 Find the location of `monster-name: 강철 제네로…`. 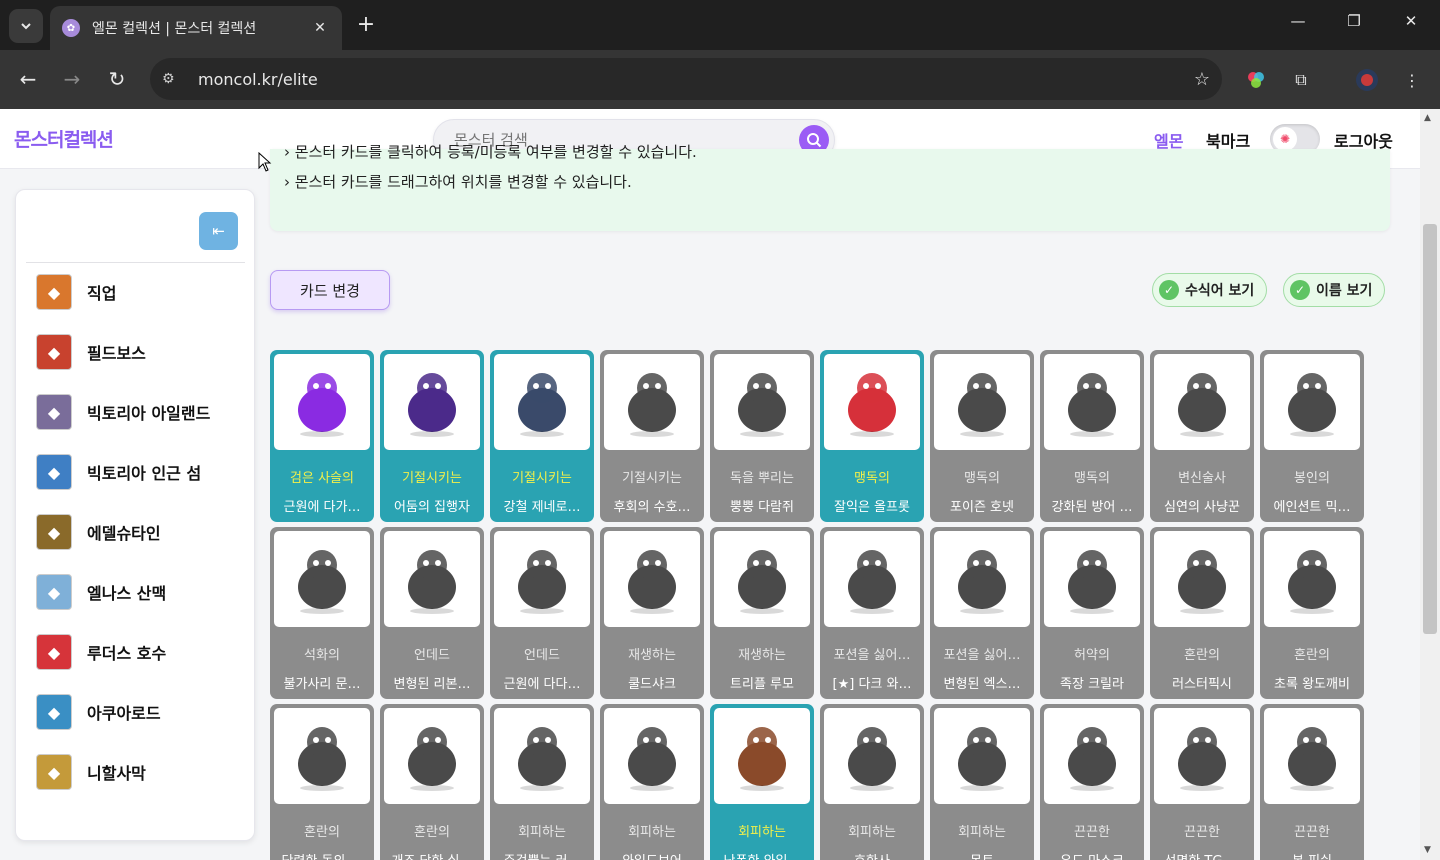

monster-name: 강철 제네로… is located at coordinates (542, 507).